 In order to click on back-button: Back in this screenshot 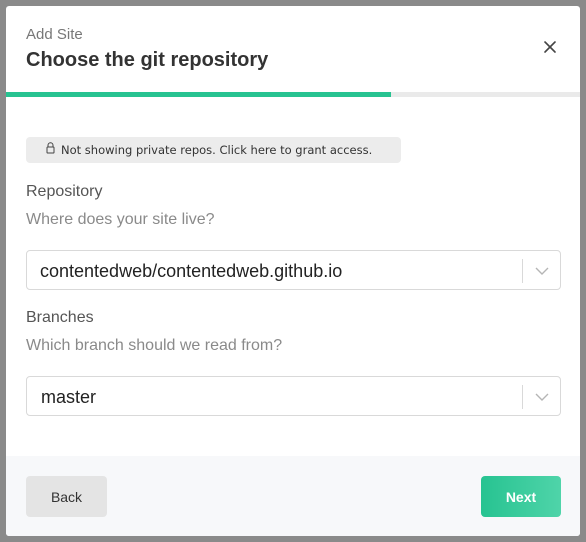, I will do `click(66, 496)`.